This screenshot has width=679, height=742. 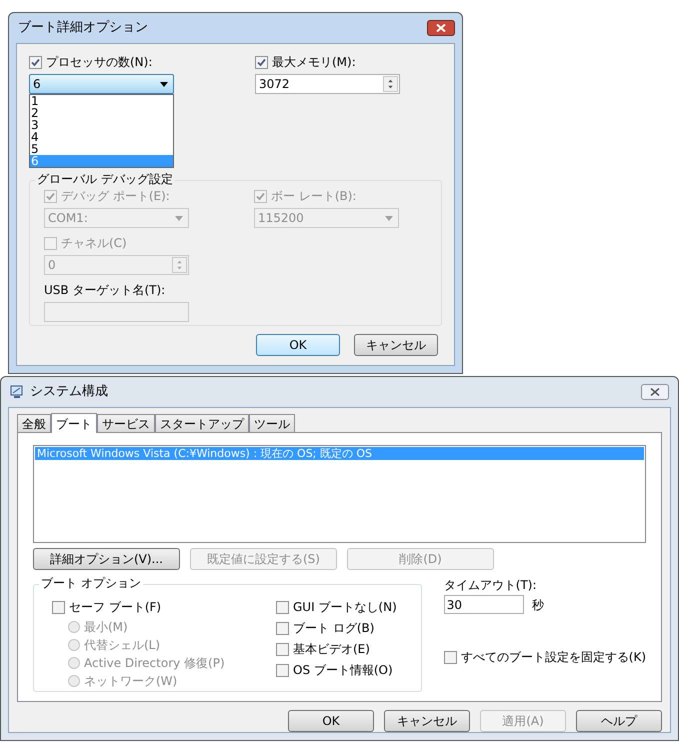 What do you see at coordinates (105, 290) in the screenshot?
I see `field-label: USB ターゲット名(T):` at bounding box center [105, 290].